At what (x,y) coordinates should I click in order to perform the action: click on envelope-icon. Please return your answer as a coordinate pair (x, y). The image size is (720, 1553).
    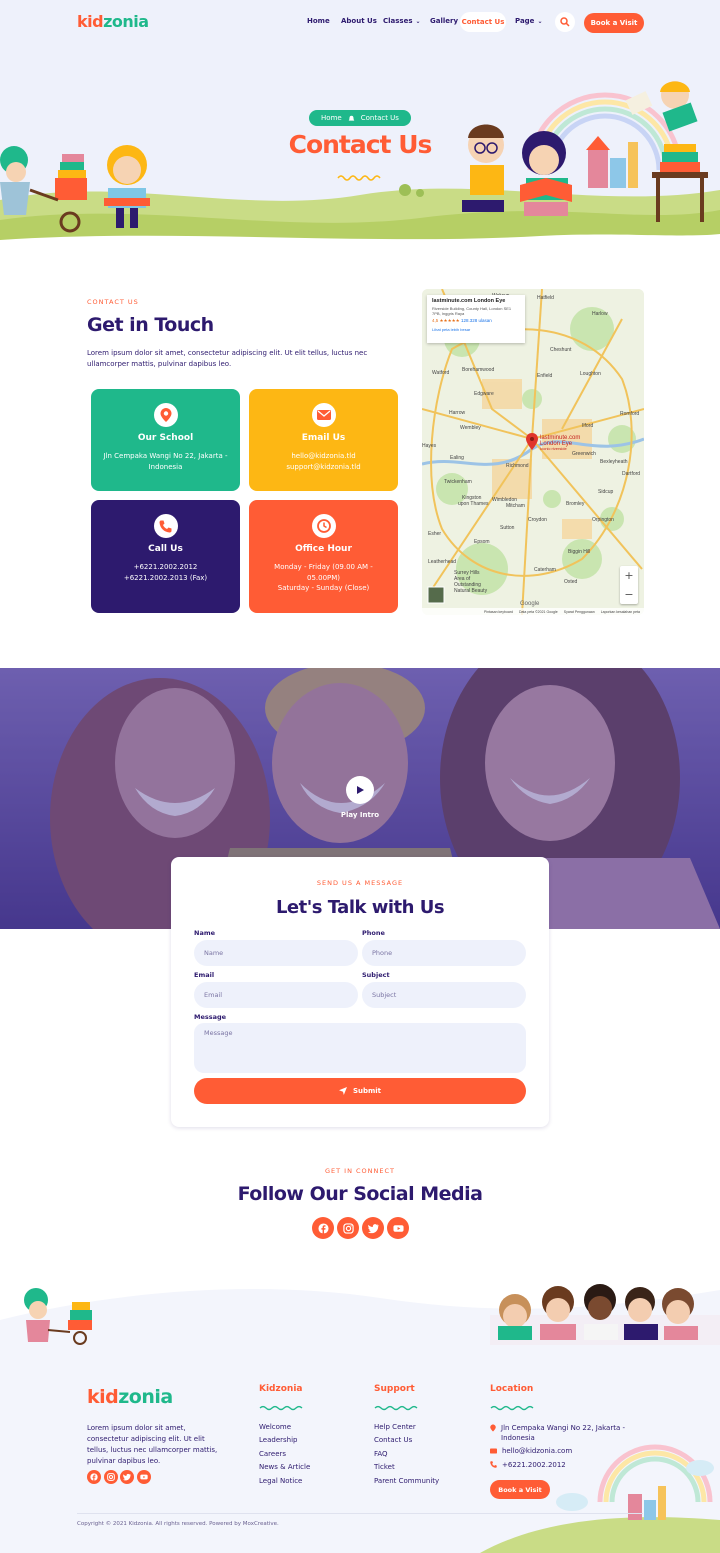
    Looking at the image, I should click on (493, 1451).